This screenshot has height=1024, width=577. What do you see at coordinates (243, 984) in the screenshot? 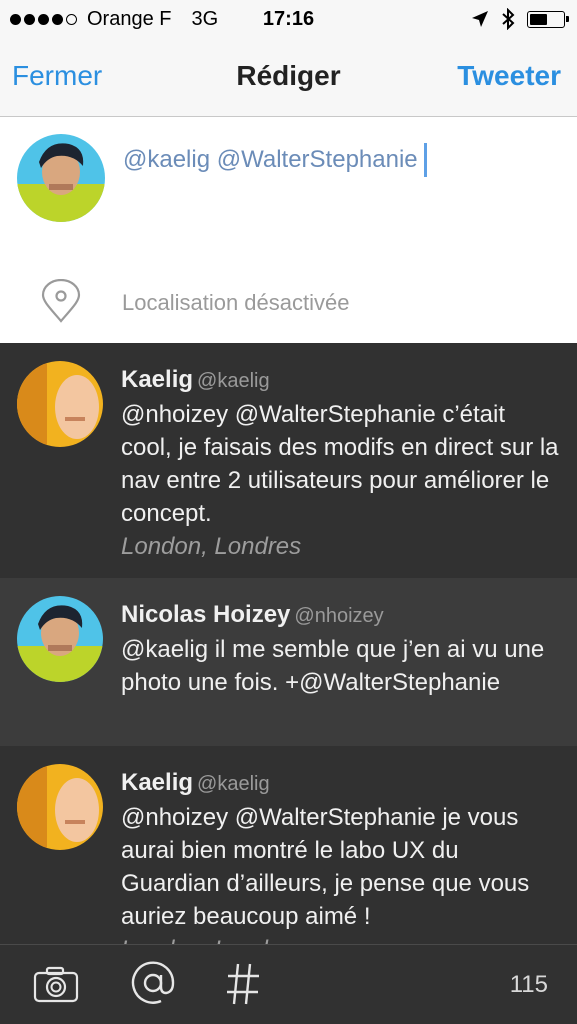
I see `hashtag-icon` at bounding box center [243, 984].